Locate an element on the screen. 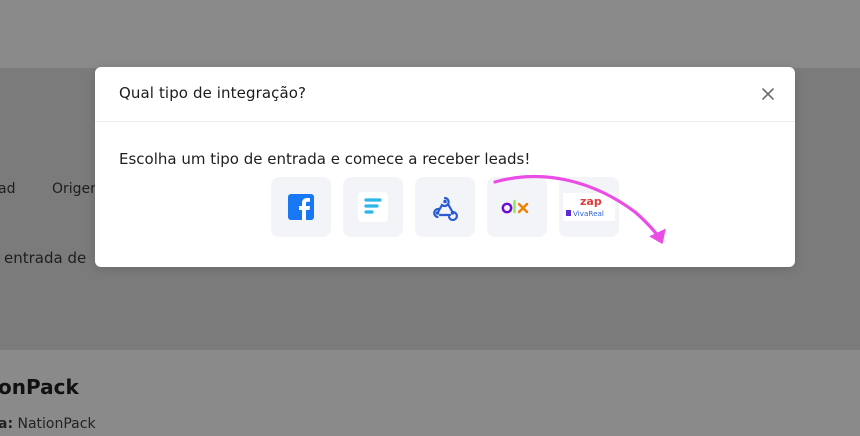 The height and width of the screenshot is (436, 860). detail-label: a: is located at coordinates (7, 424).